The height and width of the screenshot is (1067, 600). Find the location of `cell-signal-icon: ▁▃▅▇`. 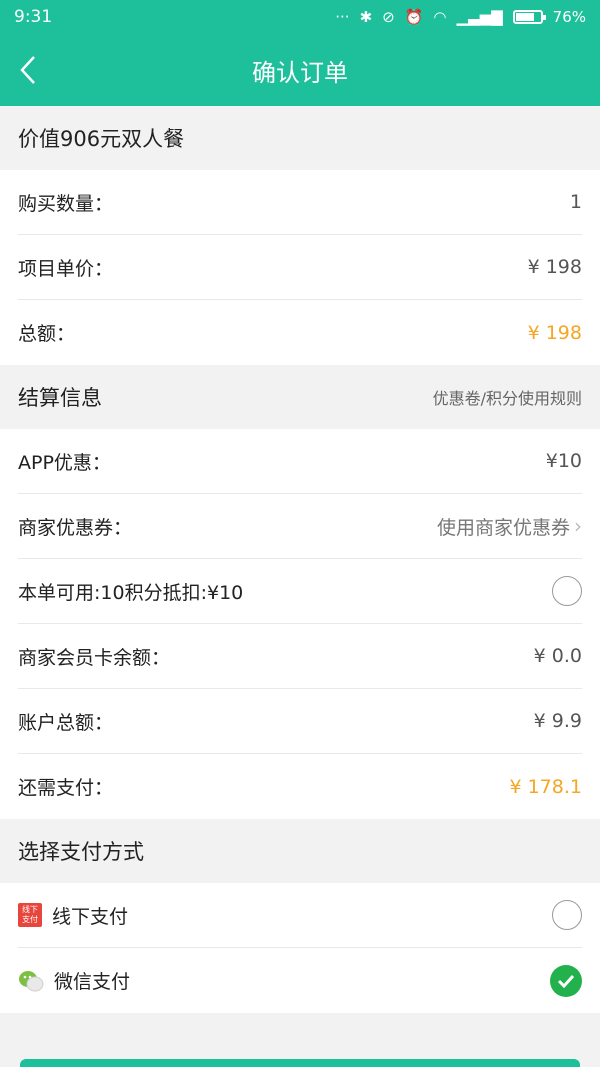

cell-signal-icon: ▁▃▅▇ is located at coordinates (479, 17).